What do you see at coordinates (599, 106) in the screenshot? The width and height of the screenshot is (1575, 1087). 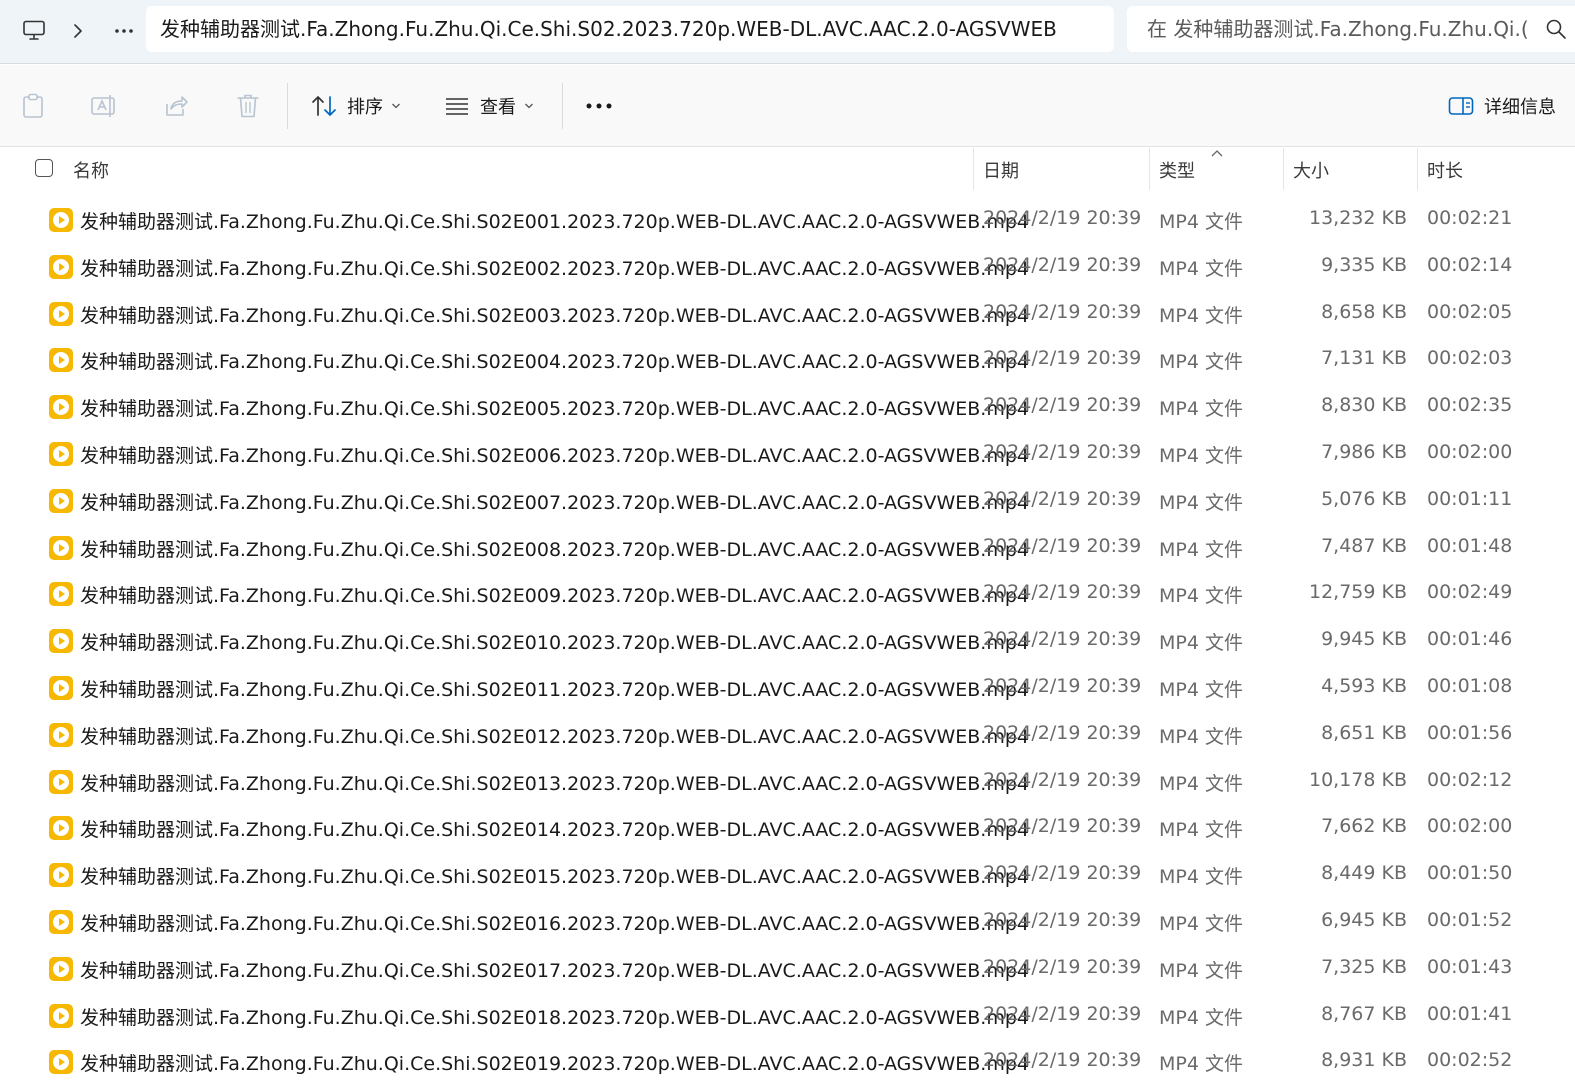 I see `more-options-button` at bounding box center [599, 106].